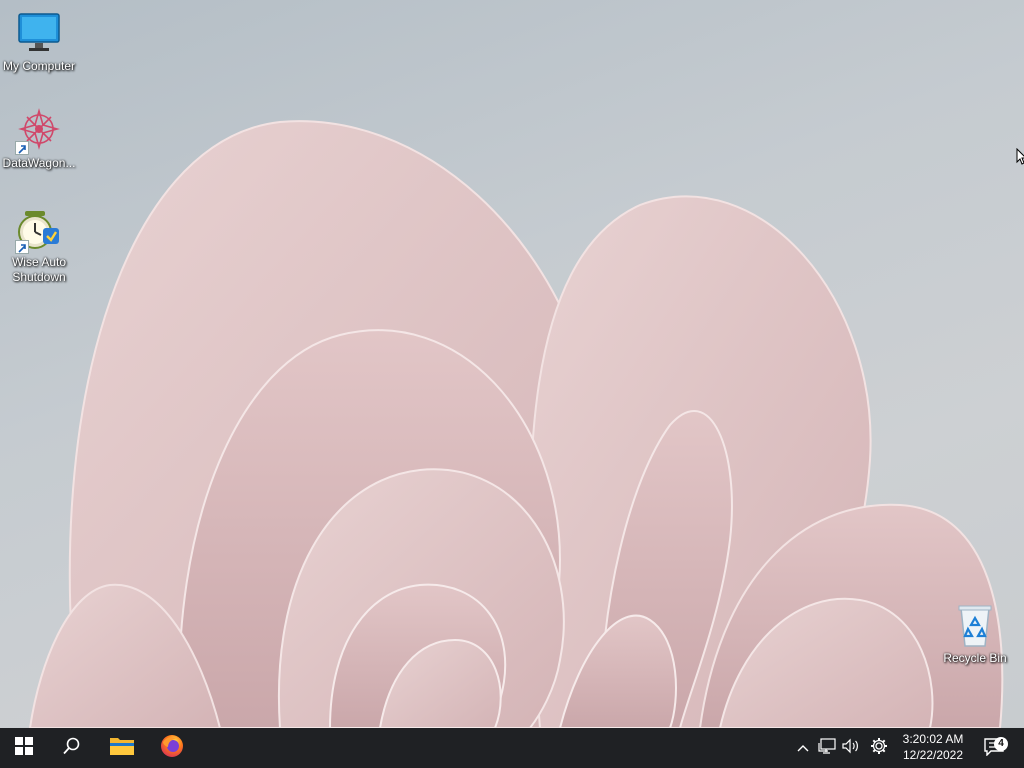 The image size is (1024, 768). I want to click on settings-button, so click(879, 748).